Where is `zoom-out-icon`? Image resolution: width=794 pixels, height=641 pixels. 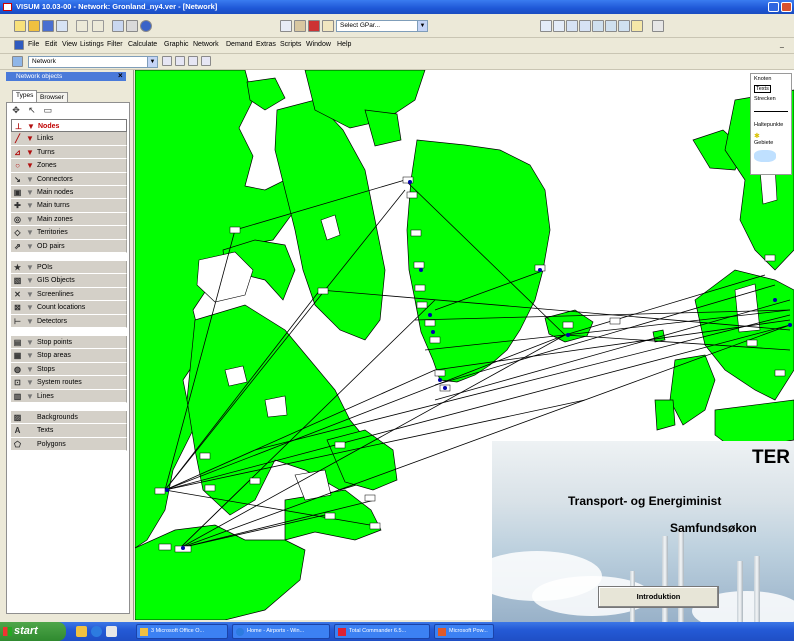
zoom-out-icon is located at coordinates (559, 26).